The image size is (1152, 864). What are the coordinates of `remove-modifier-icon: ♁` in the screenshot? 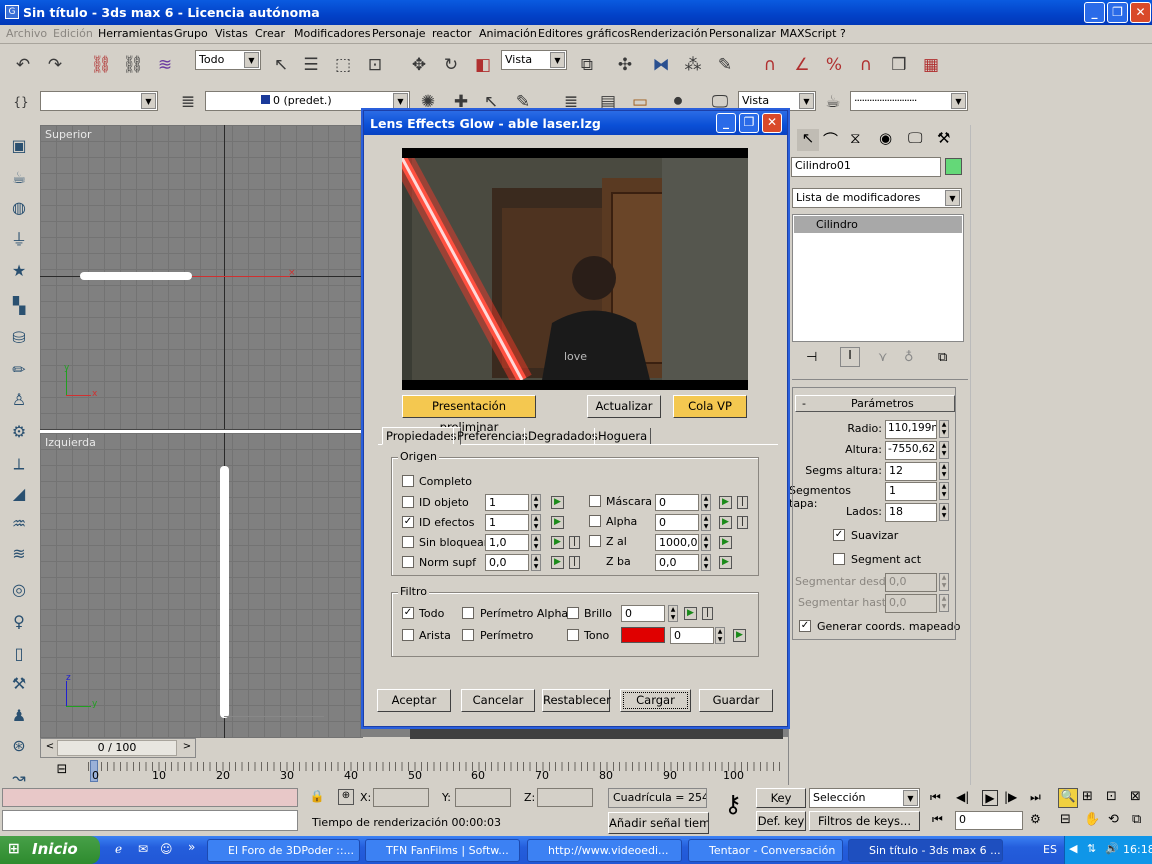 It's located at (909, 357).